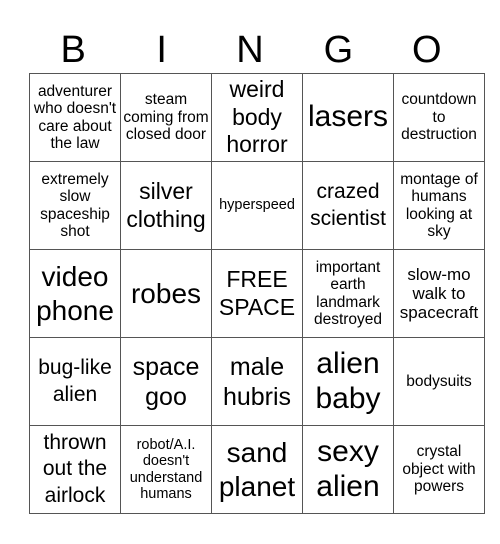  What do you see at coordinates (348, 205) in the screenshot?
I see `bingo-cell: crazed scientist` at bounding box center [348, 205].